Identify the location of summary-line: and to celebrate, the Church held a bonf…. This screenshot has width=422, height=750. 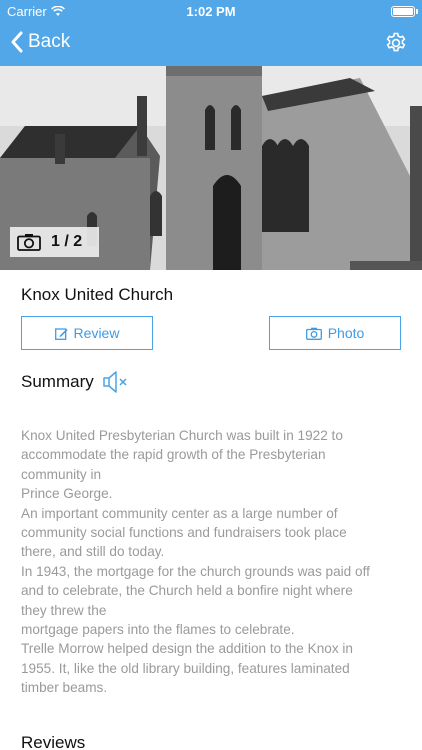
(187, 591).